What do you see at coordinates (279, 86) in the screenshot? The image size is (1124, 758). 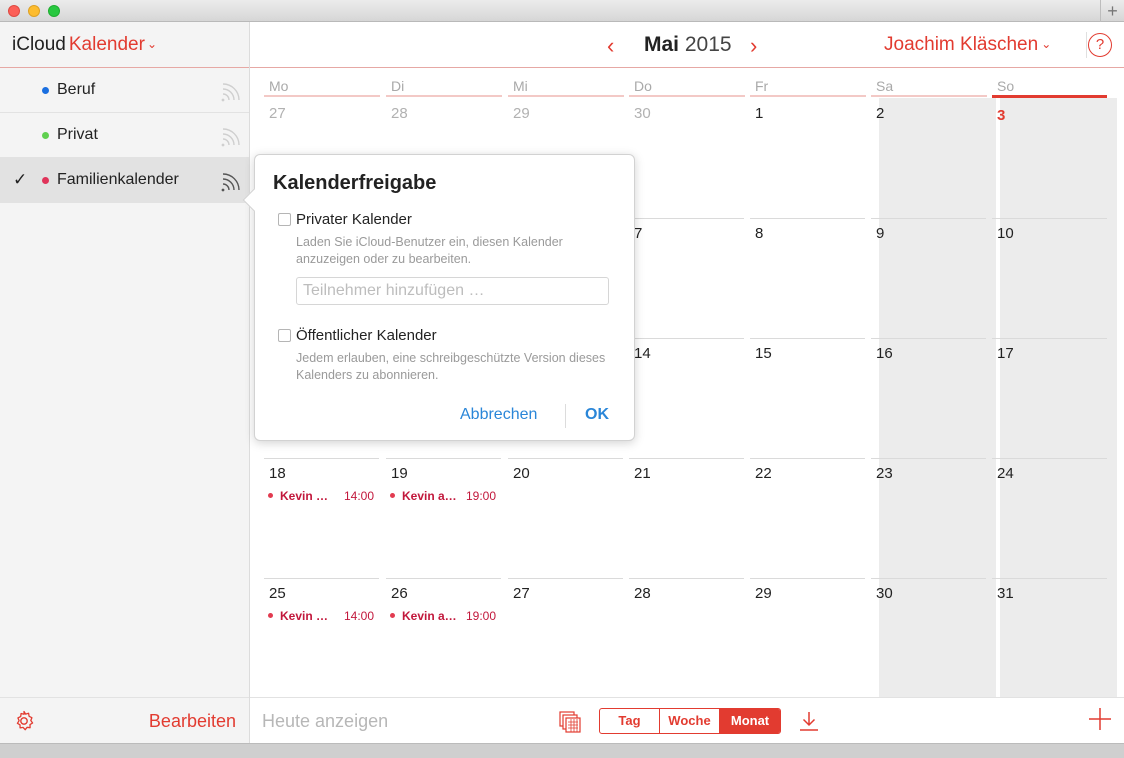 I see `weekday-label: Mo` at bounding box center [279, 86].